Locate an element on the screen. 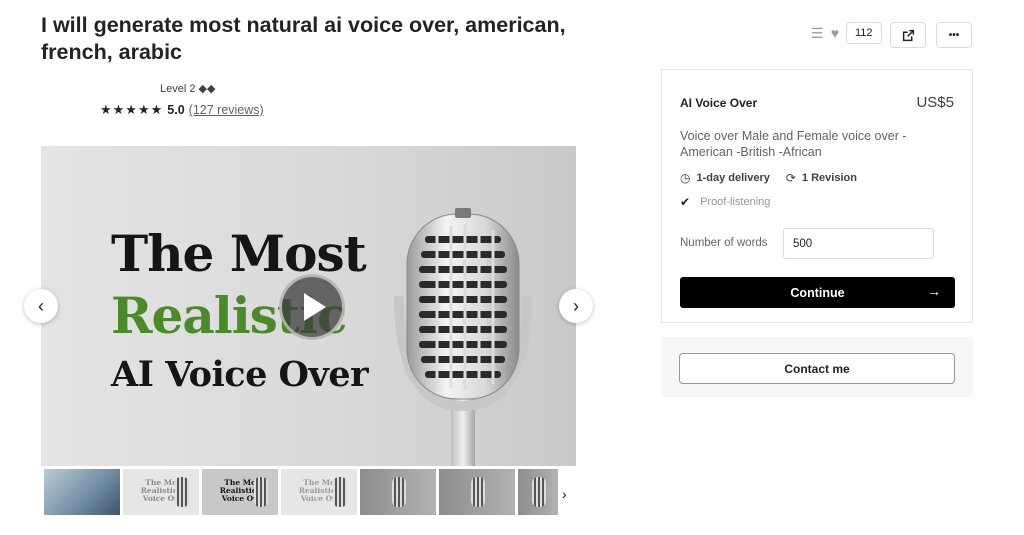 The image size is (1024, 535). share-button is located at coordinates (908, 35).